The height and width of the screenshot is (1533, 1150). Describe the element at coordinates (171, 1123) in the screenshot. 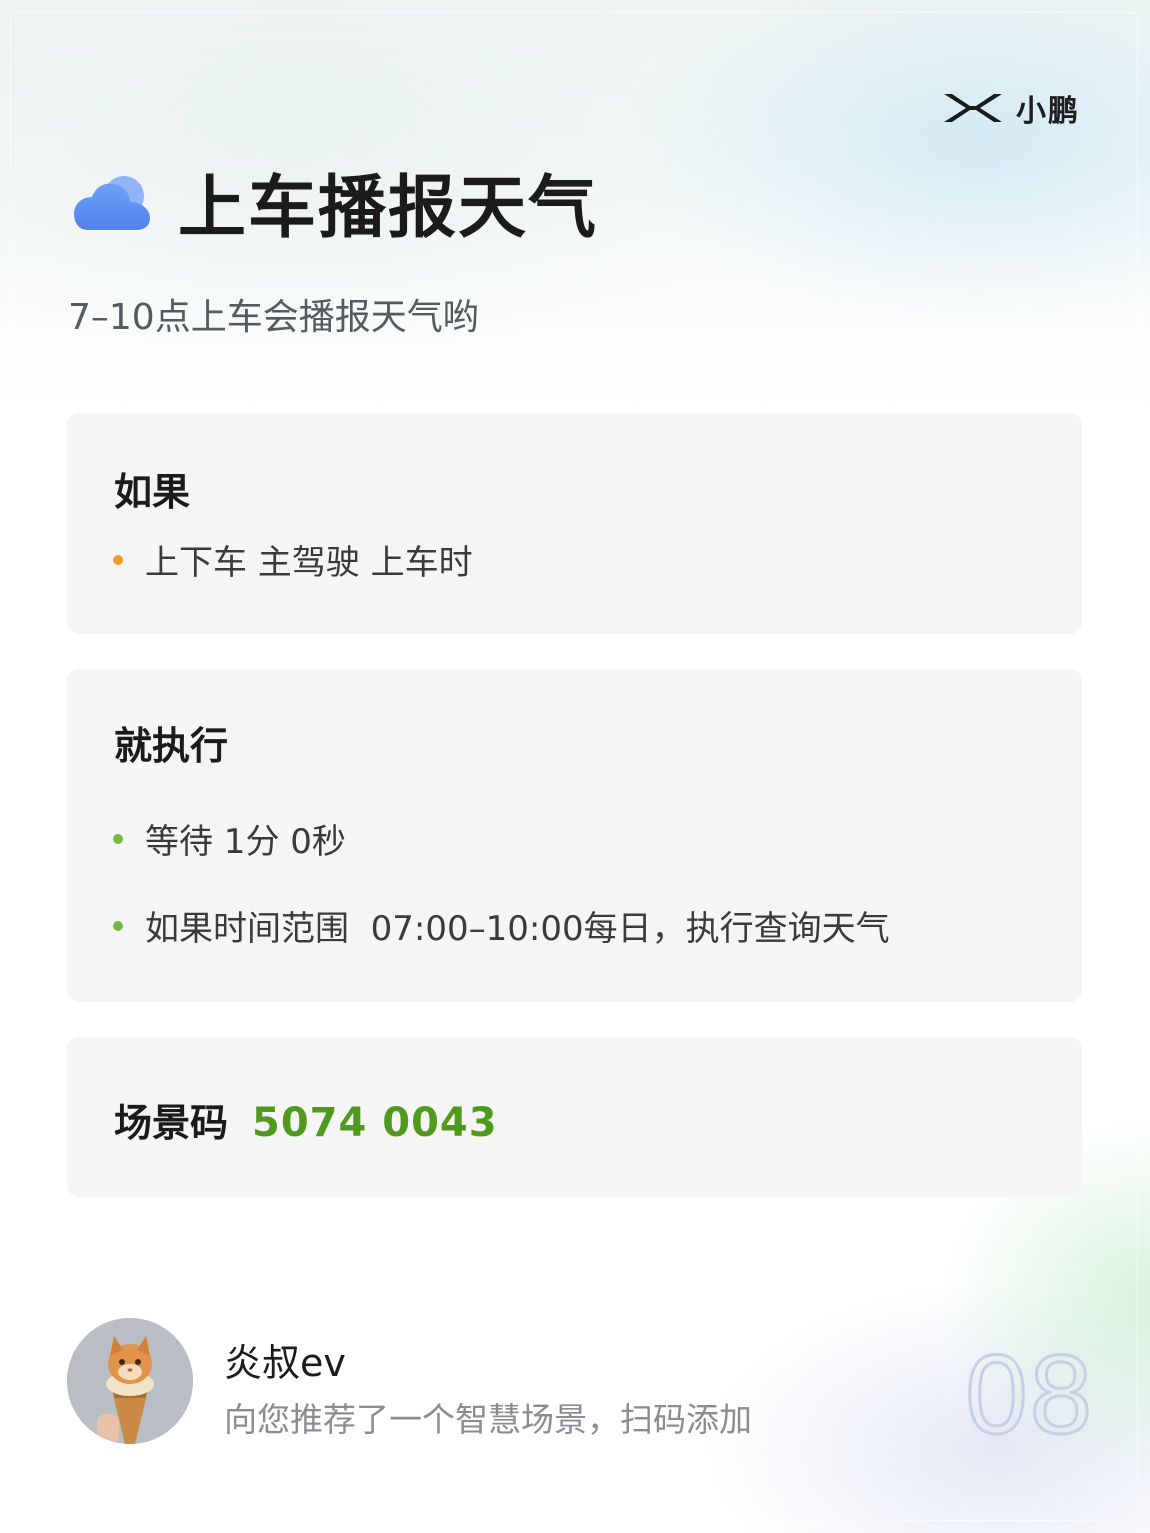

I see `scene-code-label: 场景码` at that location.